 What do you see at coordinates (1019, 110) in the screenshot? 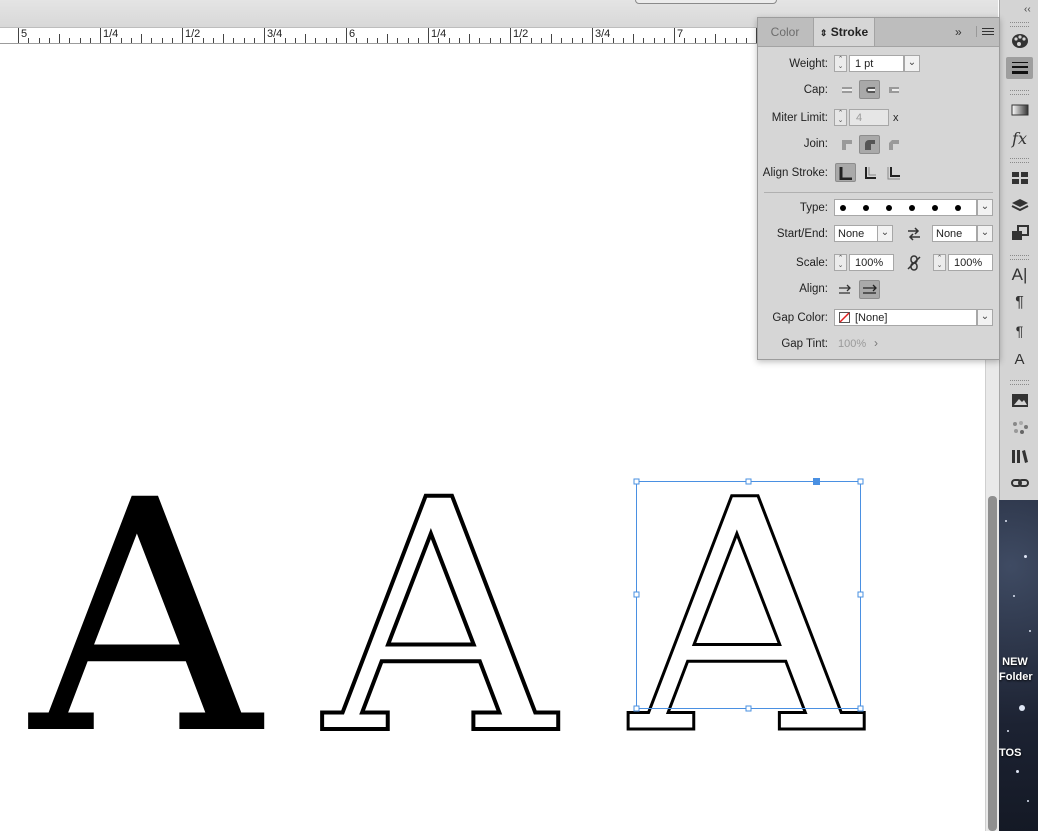
I see `gradient-icon` at bounding box center [1019, 110].